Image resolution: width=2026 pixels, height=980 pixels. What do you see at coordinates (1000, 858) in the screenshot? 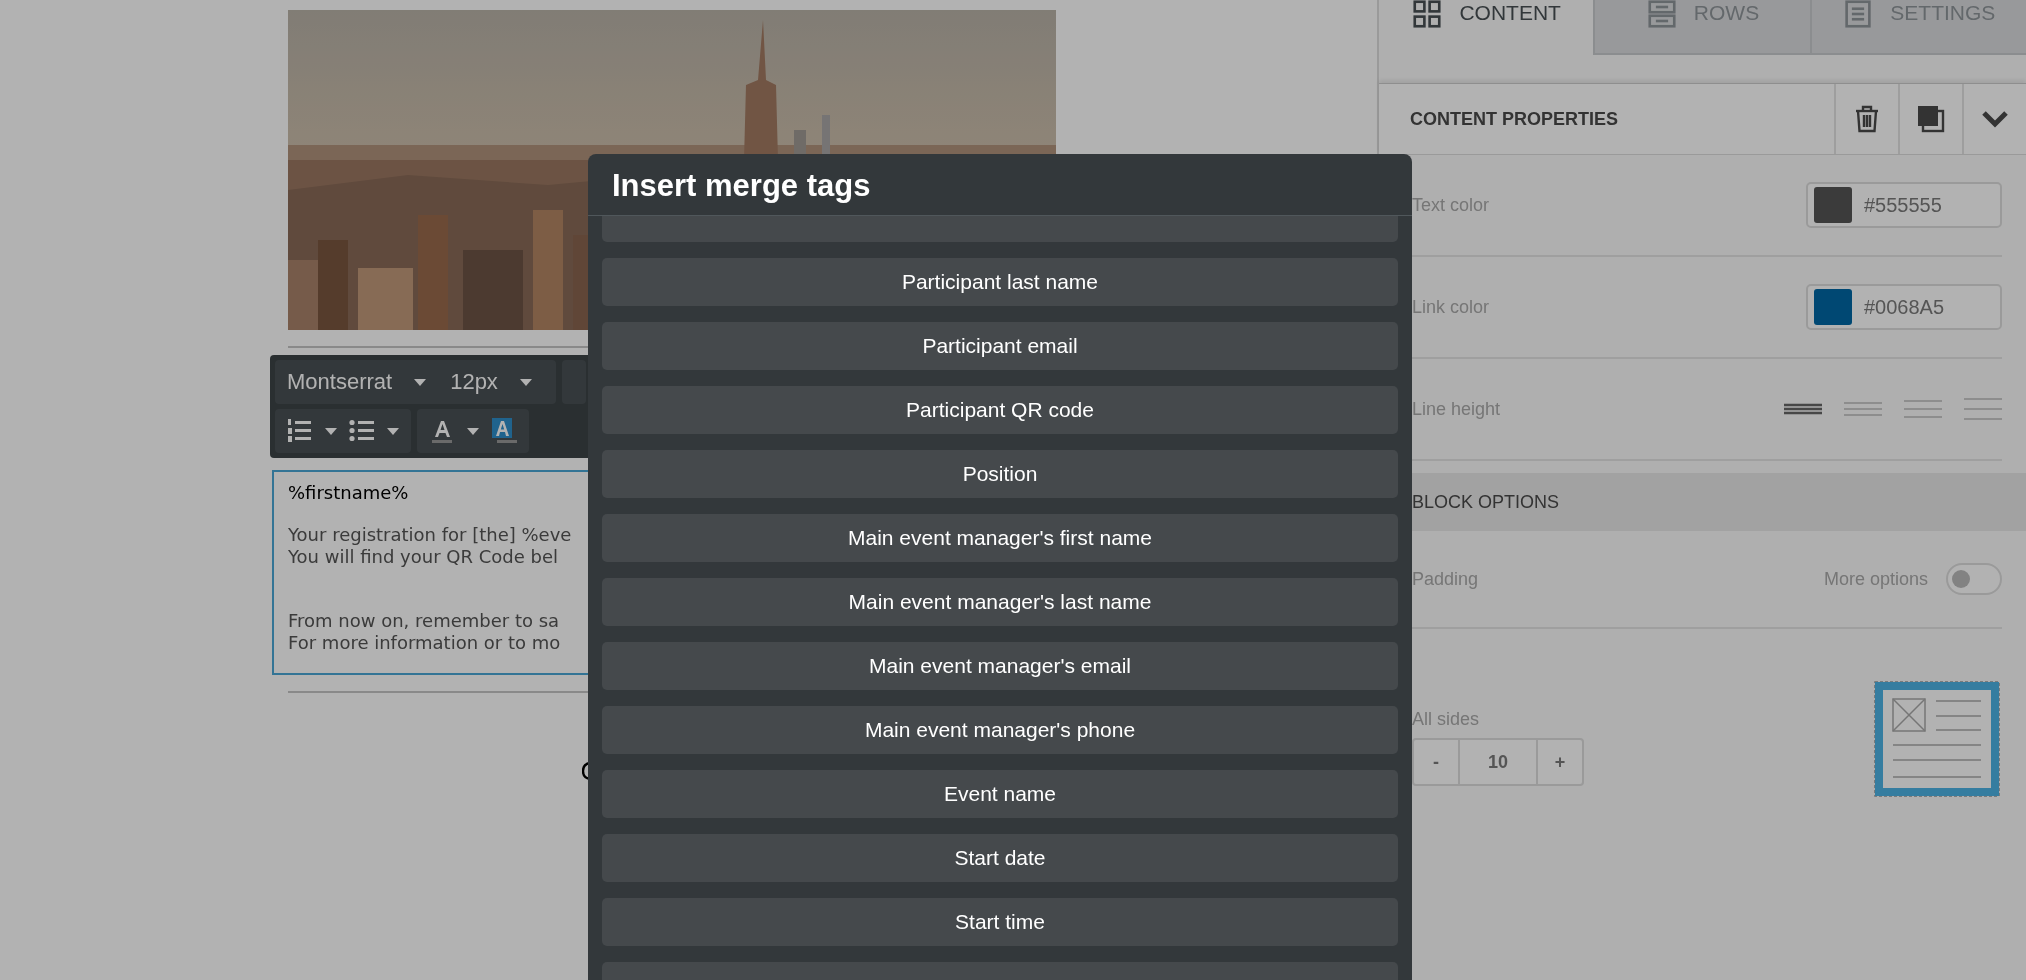
I see `merge-tag-button: Start date` at bounding box center [1000, 858].